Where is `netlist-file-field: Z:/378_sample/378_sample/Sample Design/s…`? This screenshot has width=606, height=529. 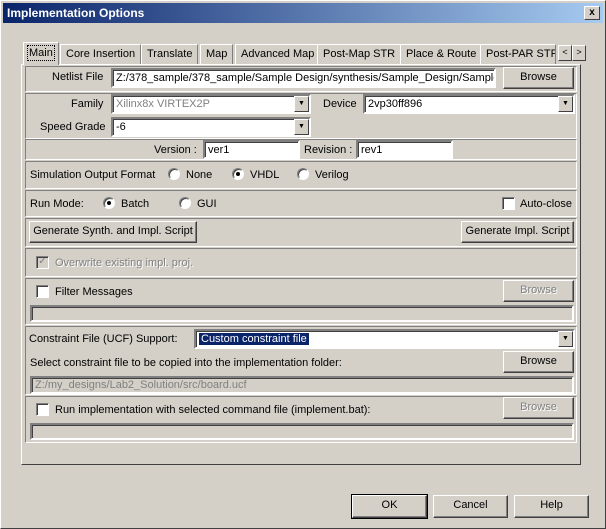
netlist-file-field: Z:/378_sample/378_sample/Sample Design/s… is located at coordinates (303, 78).